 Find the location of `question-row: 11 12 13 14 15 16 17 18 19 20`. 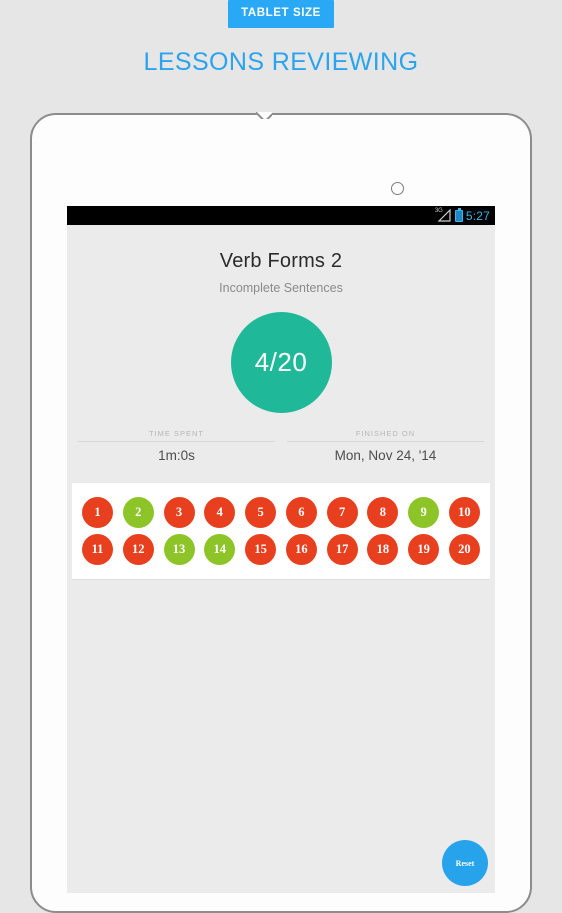

question-row: 11 12 13 14 15 16 17 18 19 20 is located at coordinates (281, 549).